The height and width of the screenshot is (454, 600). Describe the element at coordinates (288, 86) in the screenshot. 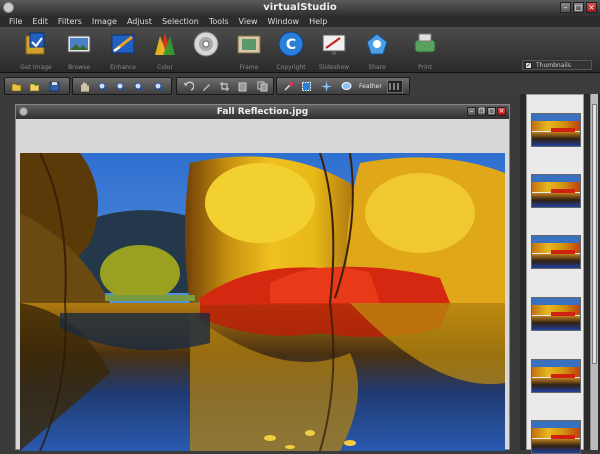

I see `magic-wand-icon` at that location.